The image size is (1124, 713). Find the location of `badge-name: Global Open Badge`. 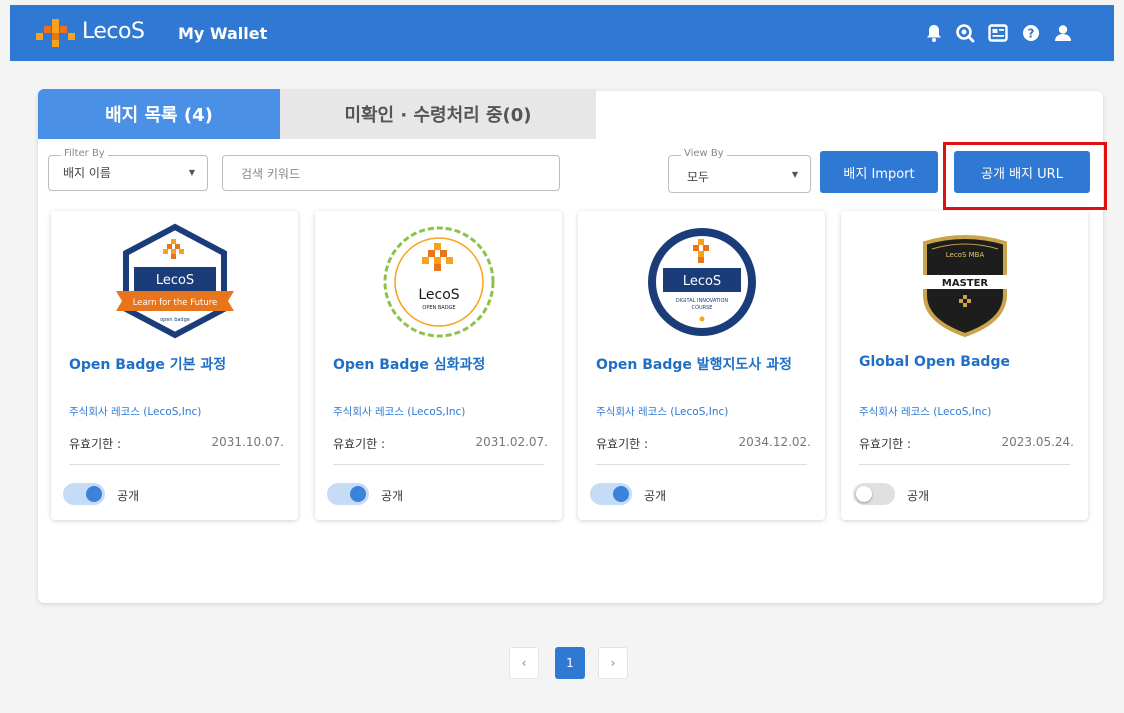

badge-name: Global Open Badge is located at coordinates (934, 362).